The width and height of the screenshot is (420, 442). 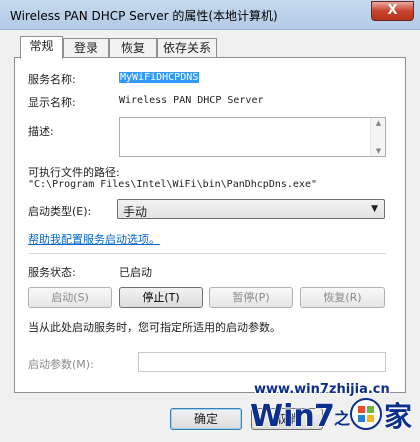 I want to click on separator, so click(x=207, y=253).